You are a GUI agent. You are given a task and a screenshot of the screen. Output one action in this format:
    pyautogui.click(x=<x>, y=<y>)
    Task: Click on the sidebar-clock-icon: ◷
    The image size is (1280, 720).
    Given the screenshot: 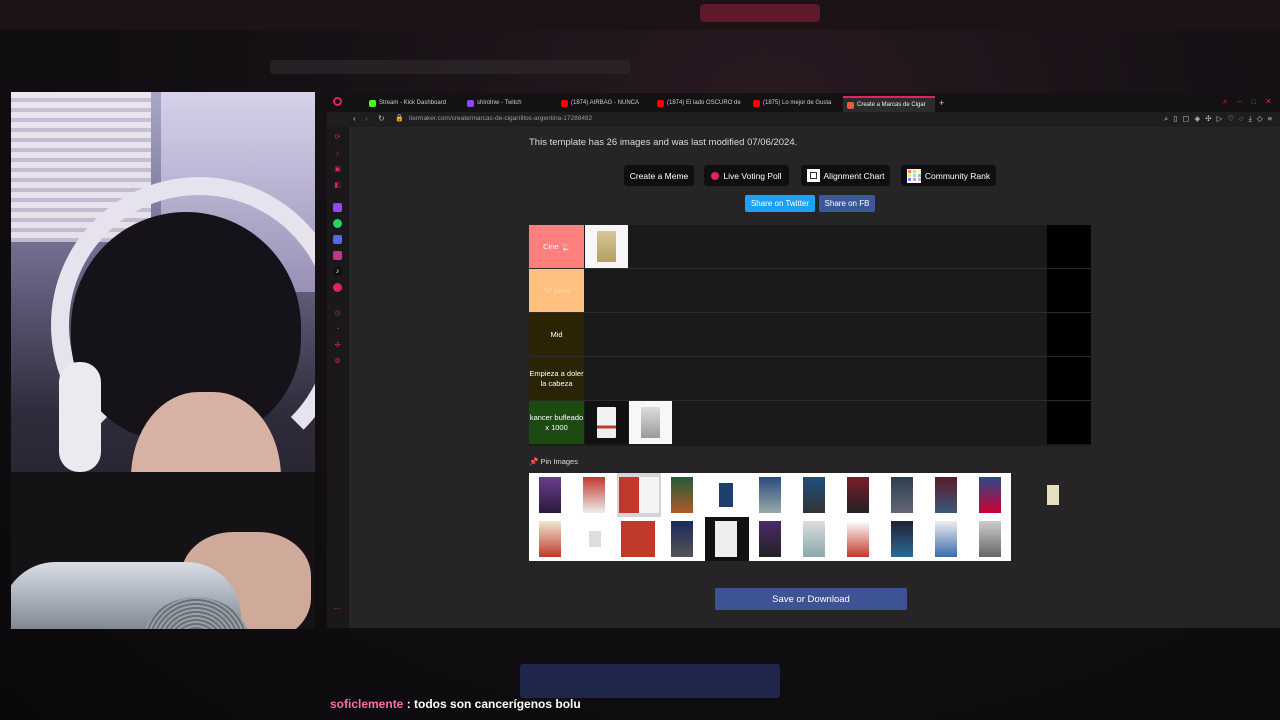 What is the action you would take?
    pyautogui.click(x=337, y=313)
    